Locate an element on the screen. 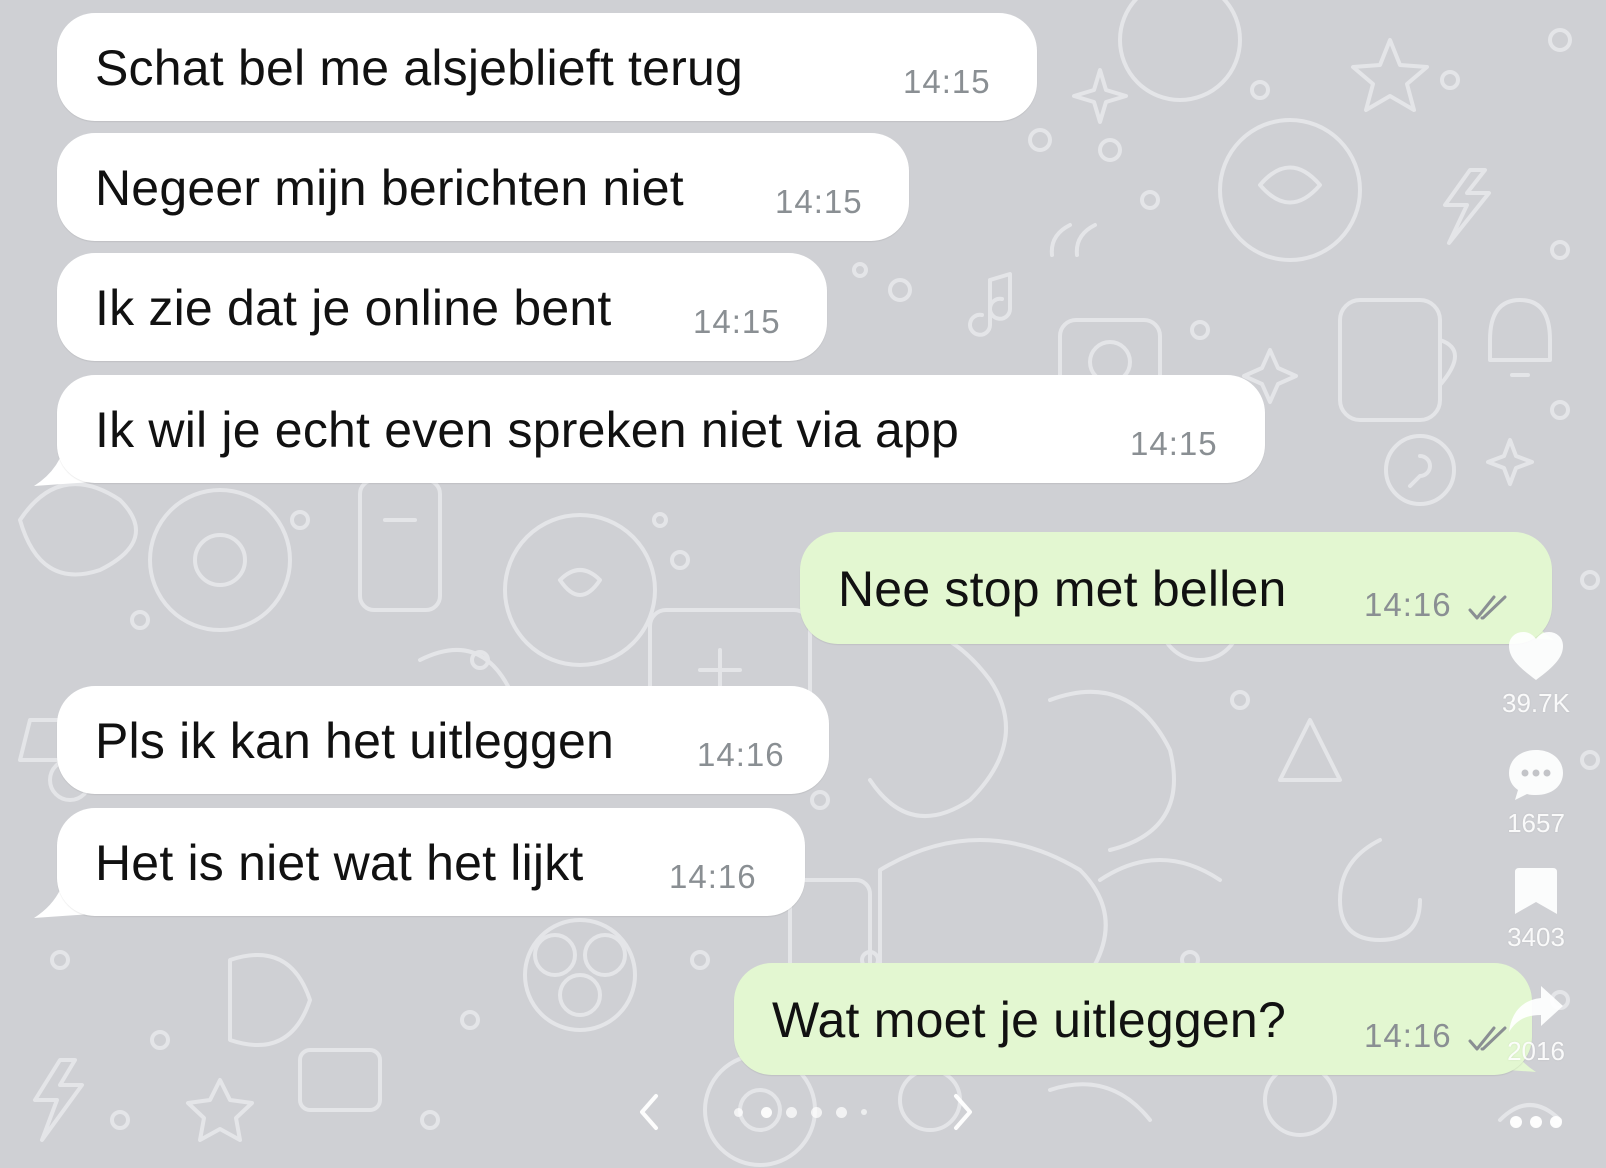 The width and height of the screenshot is (1606, 1168). message-text: Ik zie dat je online bent is located at coordinates (353, 308).